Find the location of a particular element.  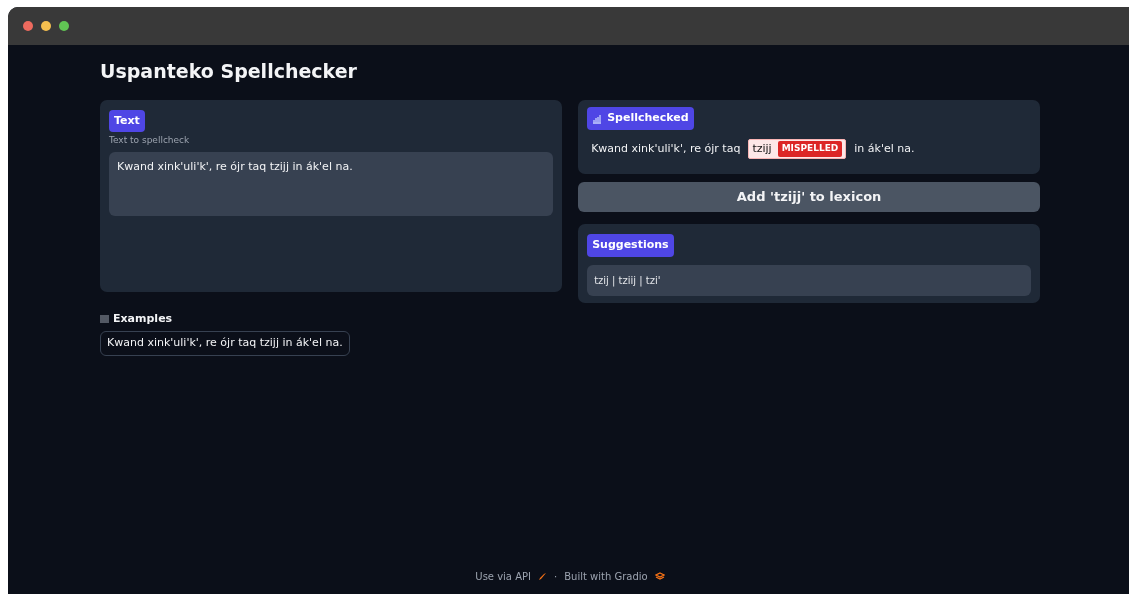

page-title: Uspanteko Spellchecker is located at coordinates (229, 71).